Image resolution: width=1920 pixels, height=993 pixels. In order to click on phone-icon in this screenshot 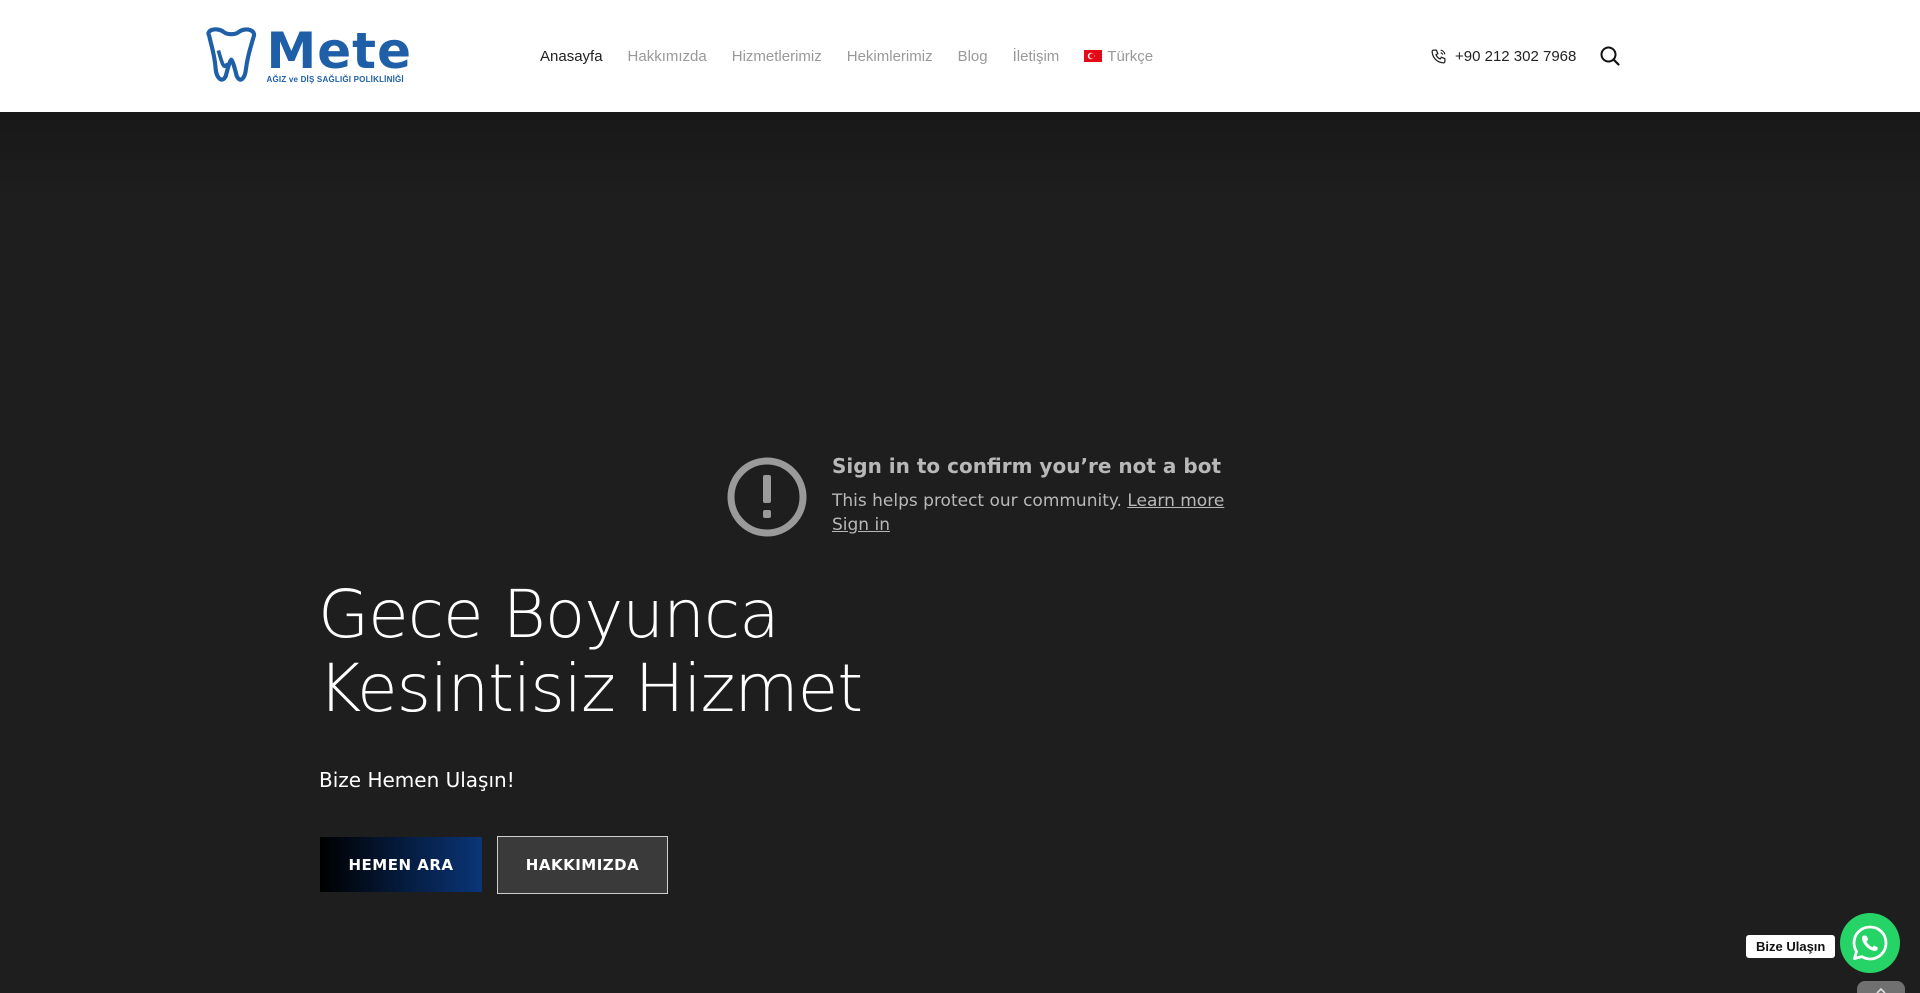, I will do `click(1438, 56)`.